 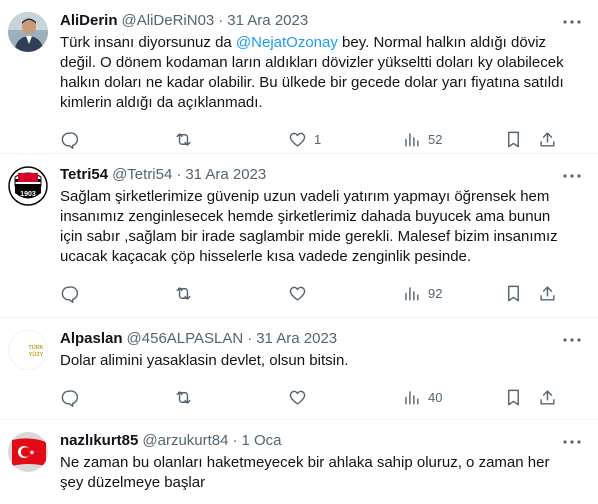 I want to click on display-name: nazlıkurt85, so click(x=99, y=440).